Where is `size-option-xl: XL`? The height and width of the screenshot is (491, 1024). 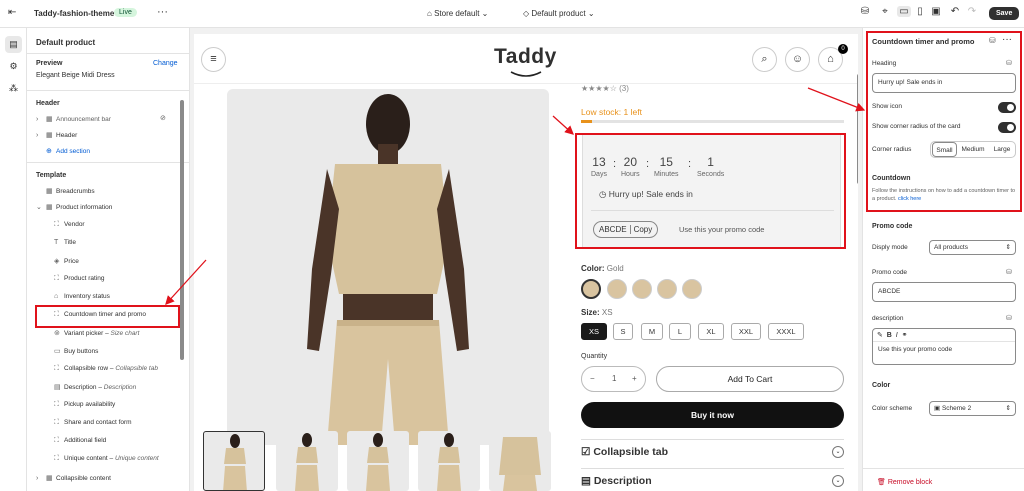
size-option-xl: XL is located at coordinates (711, 331).